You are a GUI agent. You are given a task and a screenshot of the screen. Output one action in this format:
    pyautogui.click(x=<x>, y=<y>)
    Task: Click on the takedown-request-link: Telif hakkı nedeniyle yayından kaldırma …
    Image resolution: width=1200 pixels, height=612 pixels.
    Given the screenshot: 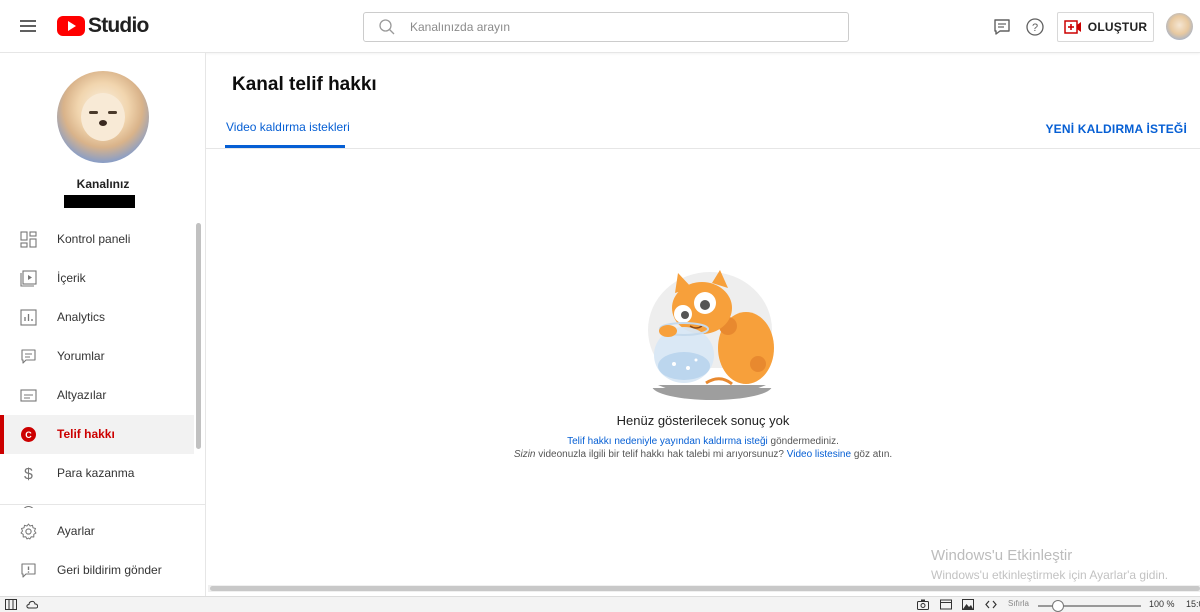 What is the action you would take?
    pyautogui.click(x=667, y=441)
    